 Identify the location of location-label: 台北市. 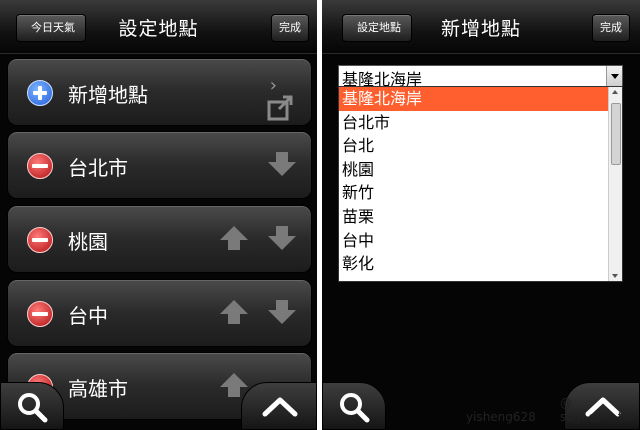
(98, 168).